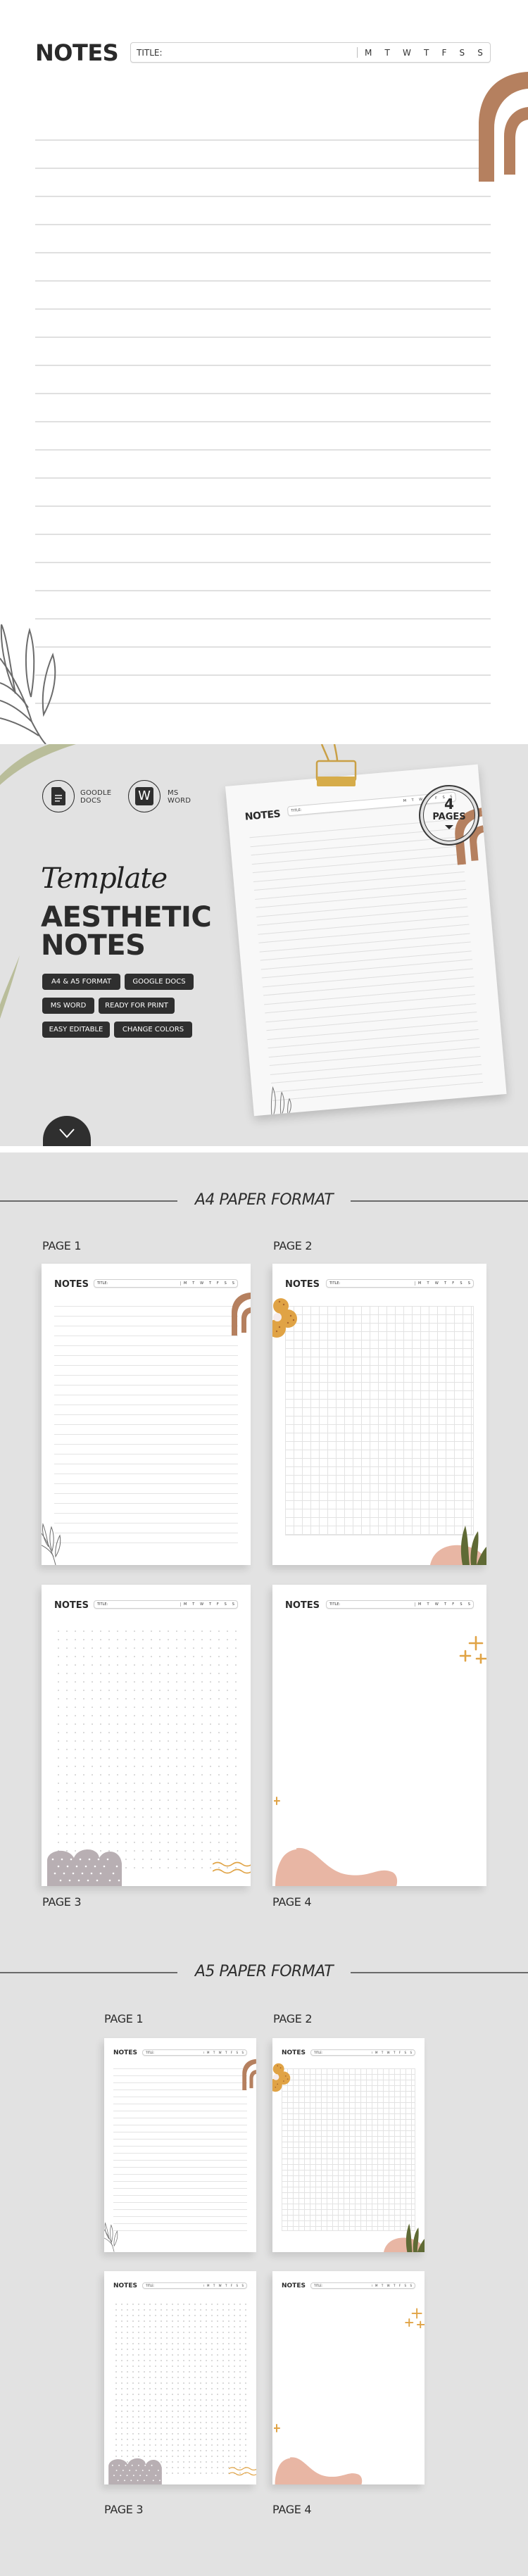  I want to click on olive-leaf-decoration, so click(38, 764).